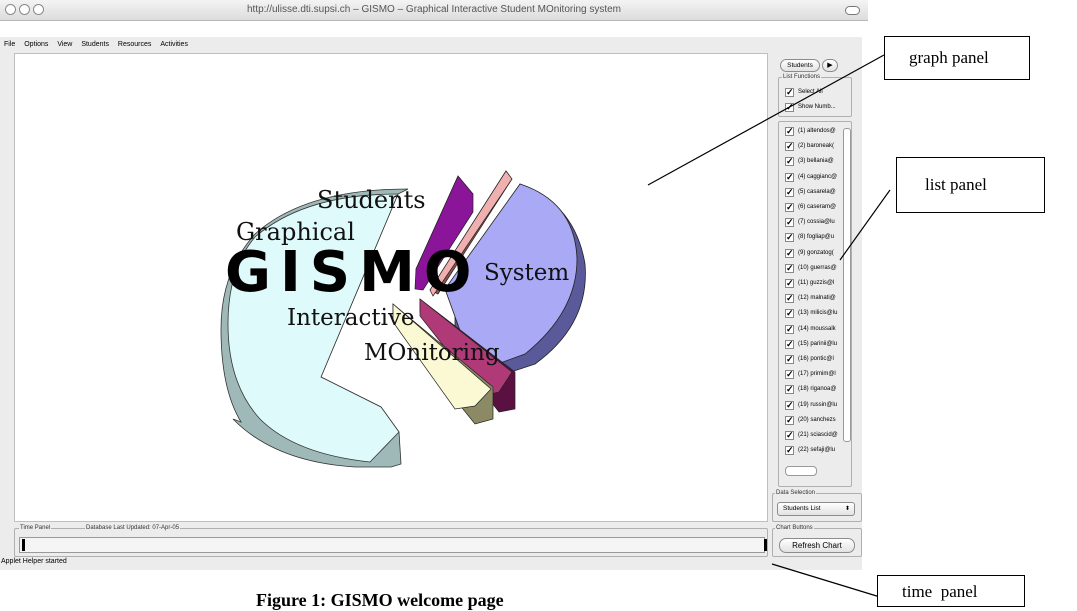 This screenshot has height=611, width=1077. What do you see at coordinates (865, 225) in the screenshot?
I see `list-panel-pointer` at bounding box center [865, 225].